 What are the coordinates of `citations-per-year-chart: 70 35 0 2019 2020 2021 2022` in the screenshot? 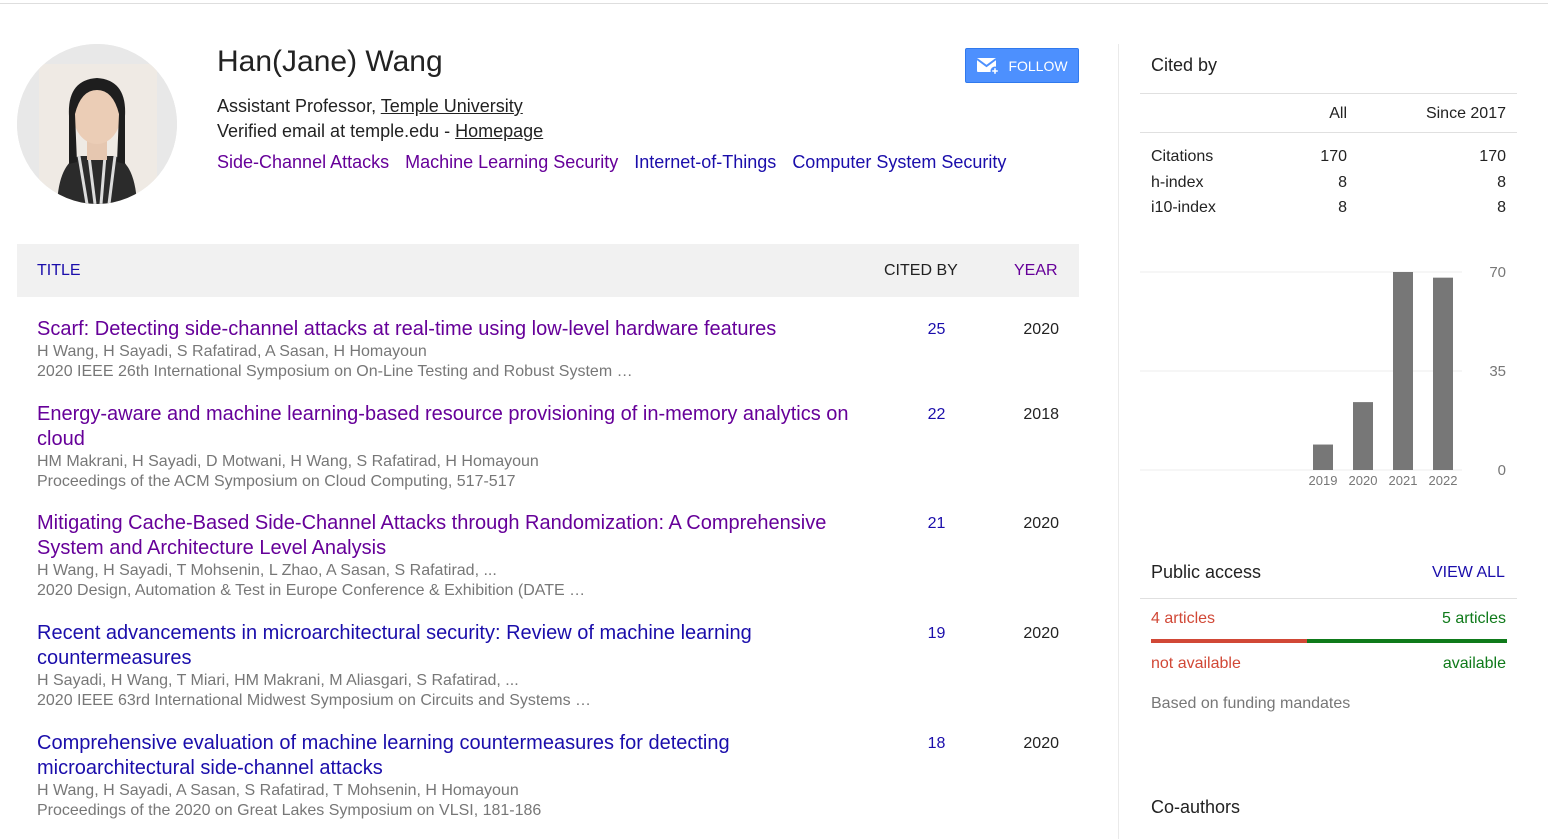 It's located at (1323, 376).